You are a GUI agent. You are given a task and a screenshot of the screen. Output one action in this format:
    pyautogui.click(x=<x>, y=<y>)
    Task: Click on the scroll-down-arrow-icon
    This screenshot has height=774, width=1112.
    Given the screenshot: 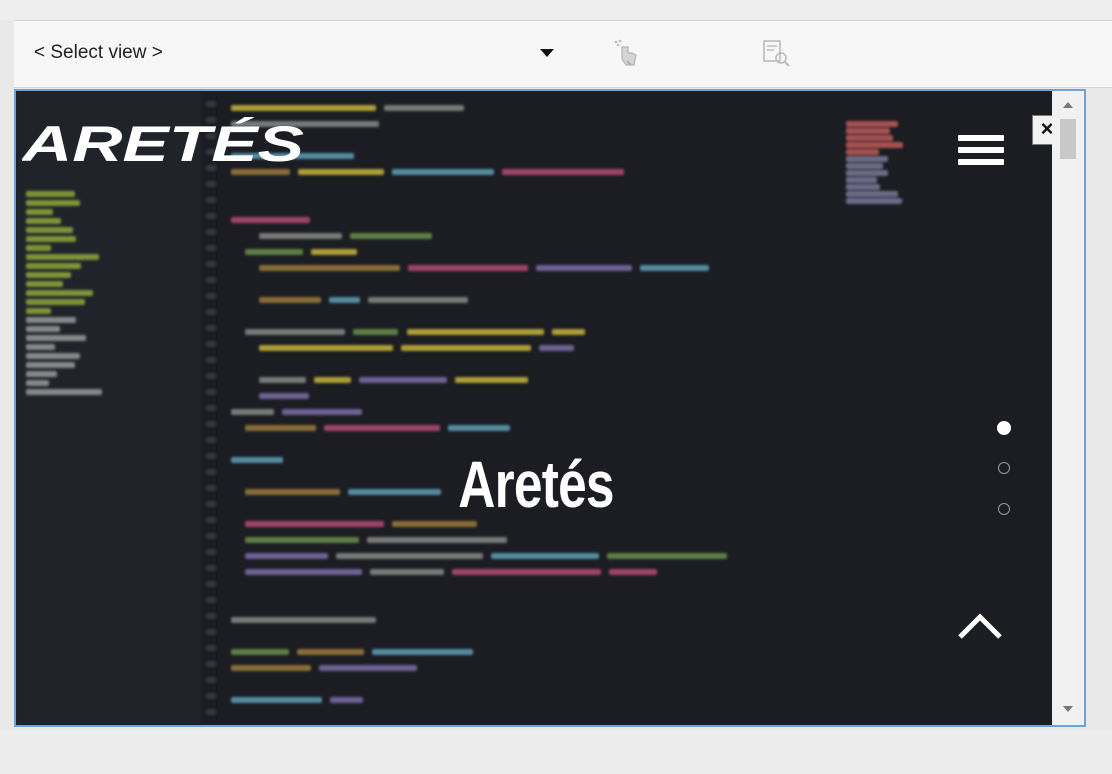 What is the action you would take?
    pyautogui.click(x=1068, y=709)
    